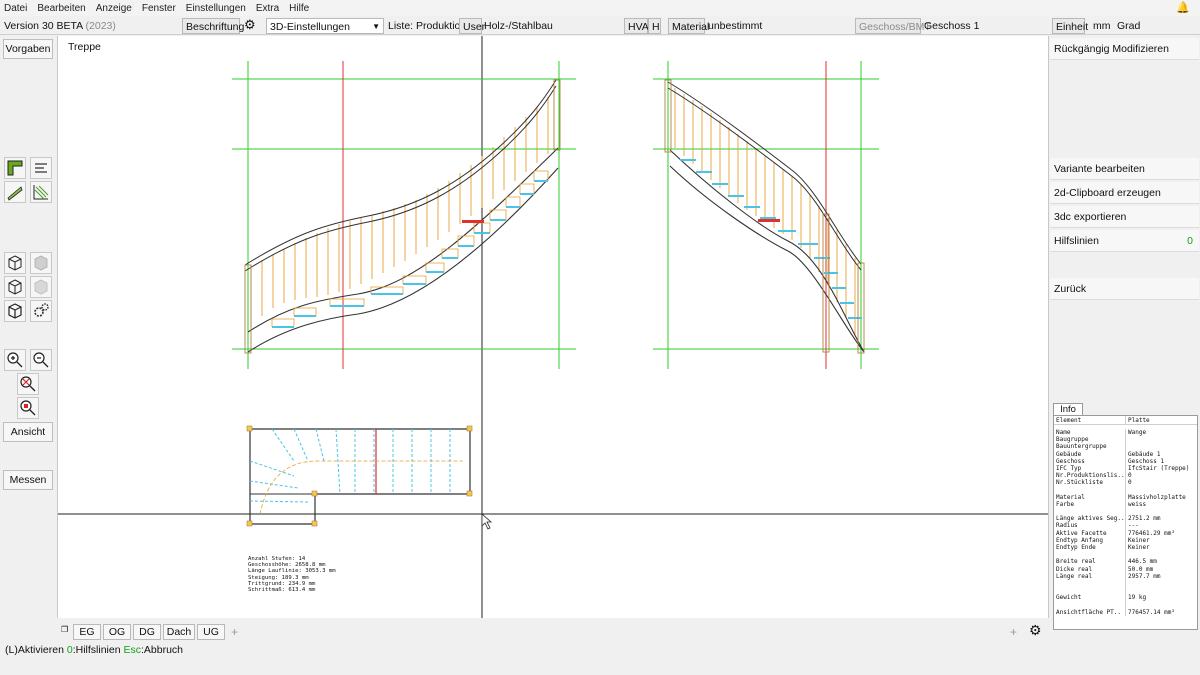 This screenshot has width=1200, height=675. Describe the element at coordinates (688, 26) in the screenshot. I see `material-button: Material` at that location.